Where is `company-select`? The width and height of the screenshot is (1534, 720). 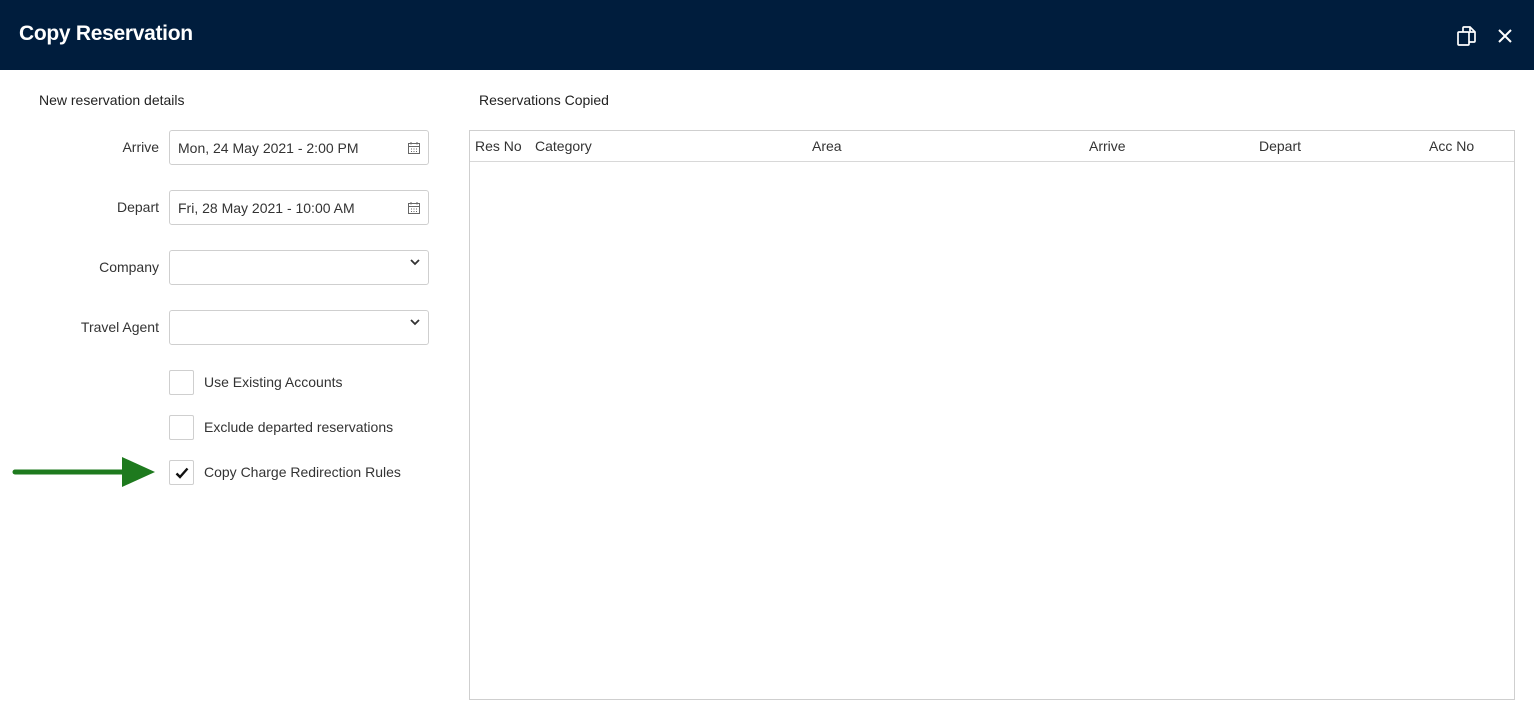
company-select is located at coordinates (299, 267).